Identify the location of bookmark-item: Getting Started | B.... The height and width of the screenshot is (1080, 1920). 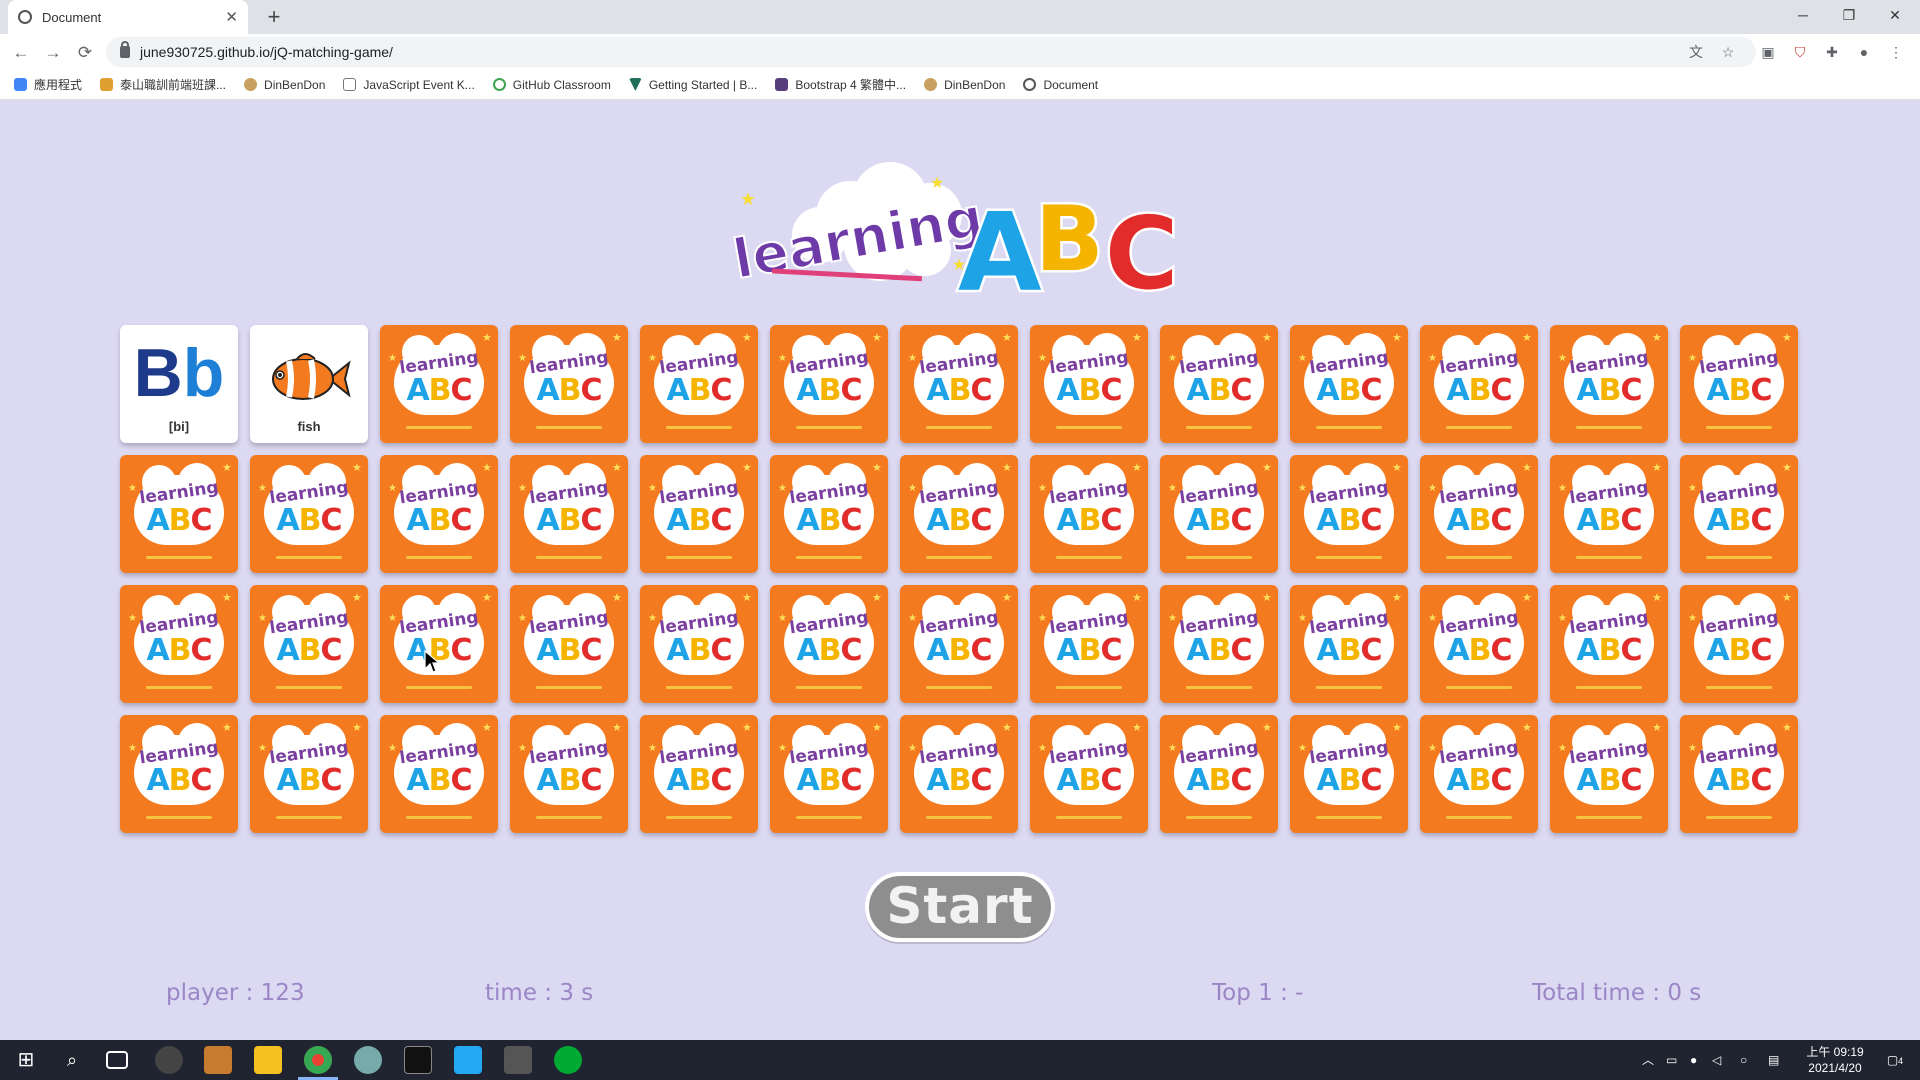
(692, 85).